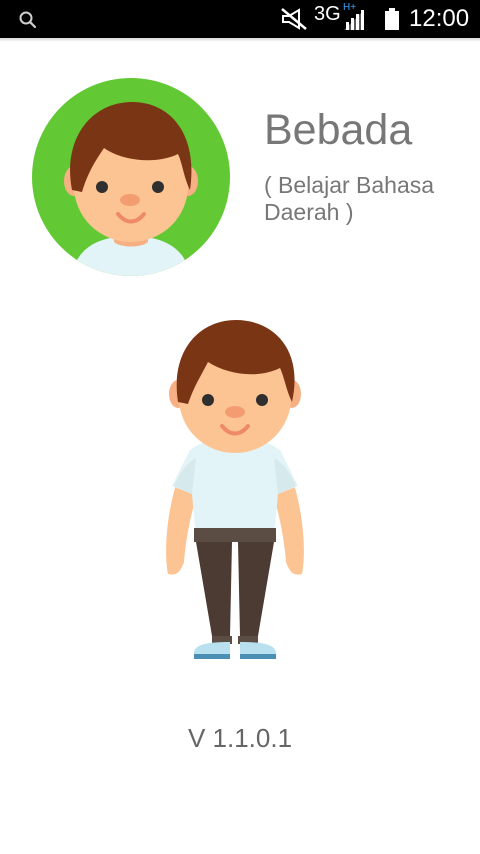 Image resolution: width=480 pixels, height=854 pixels. I want to click on status-clock: 12:00, so click(439, 18).